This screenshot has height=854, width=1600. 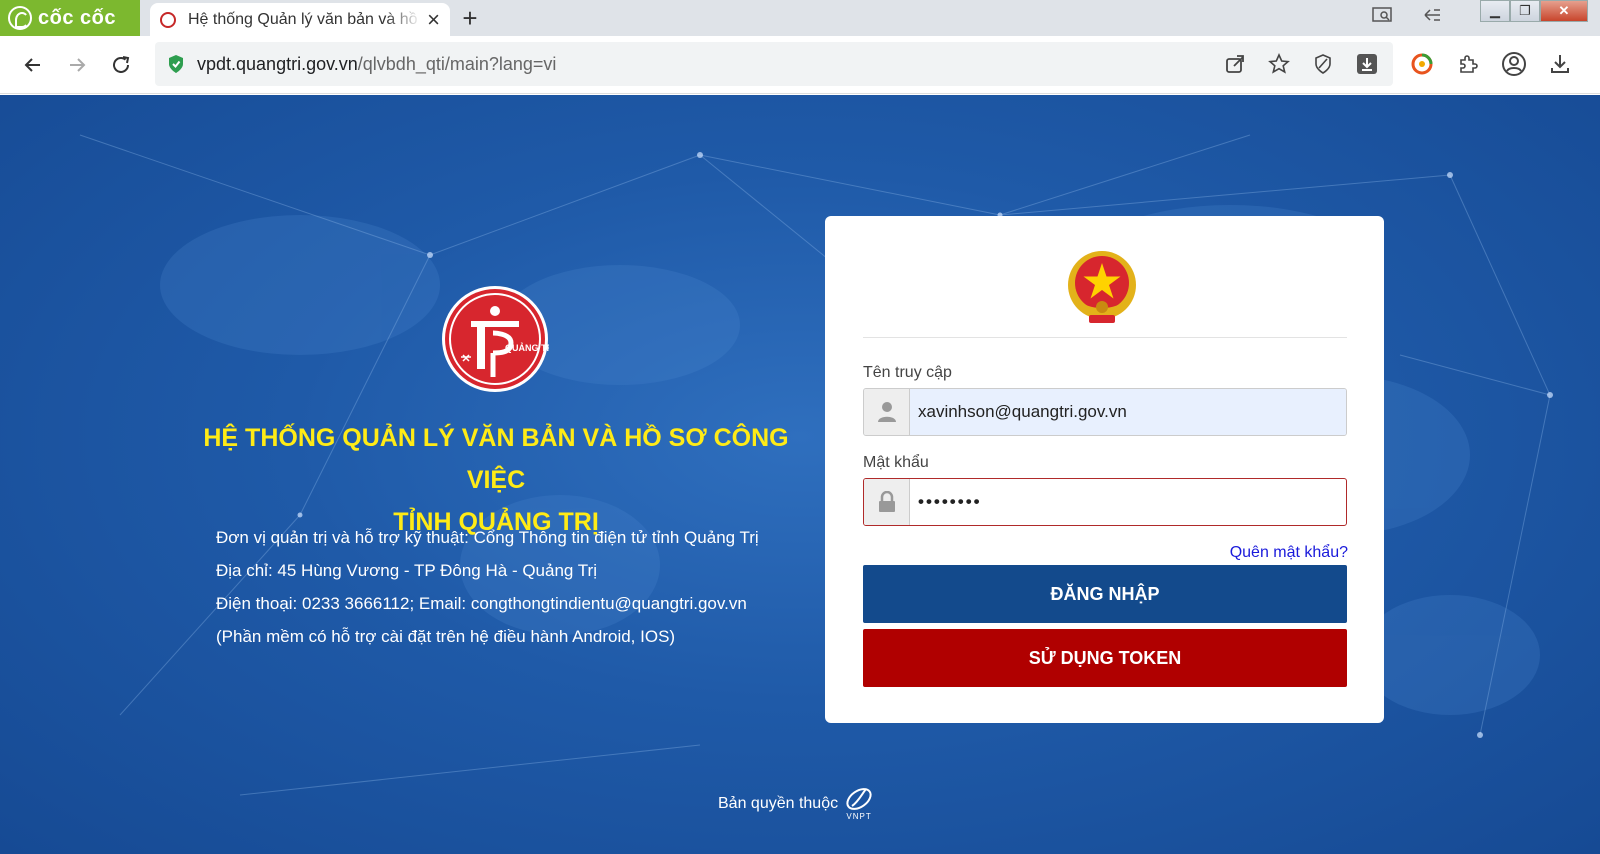 What do you see at coordinates (1128, 502) in the screenshot?
I see `password-input: ••••••••` at bounding box center [1128, 502].